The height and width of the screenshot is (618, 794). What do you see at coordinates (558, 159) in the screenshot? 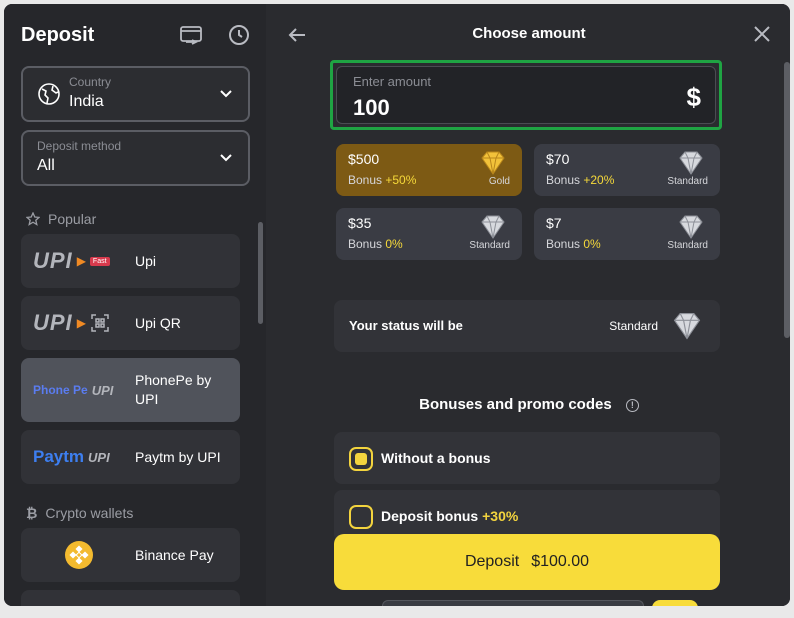
I see `preset-amount: $70` at bounding box center [558, 159].